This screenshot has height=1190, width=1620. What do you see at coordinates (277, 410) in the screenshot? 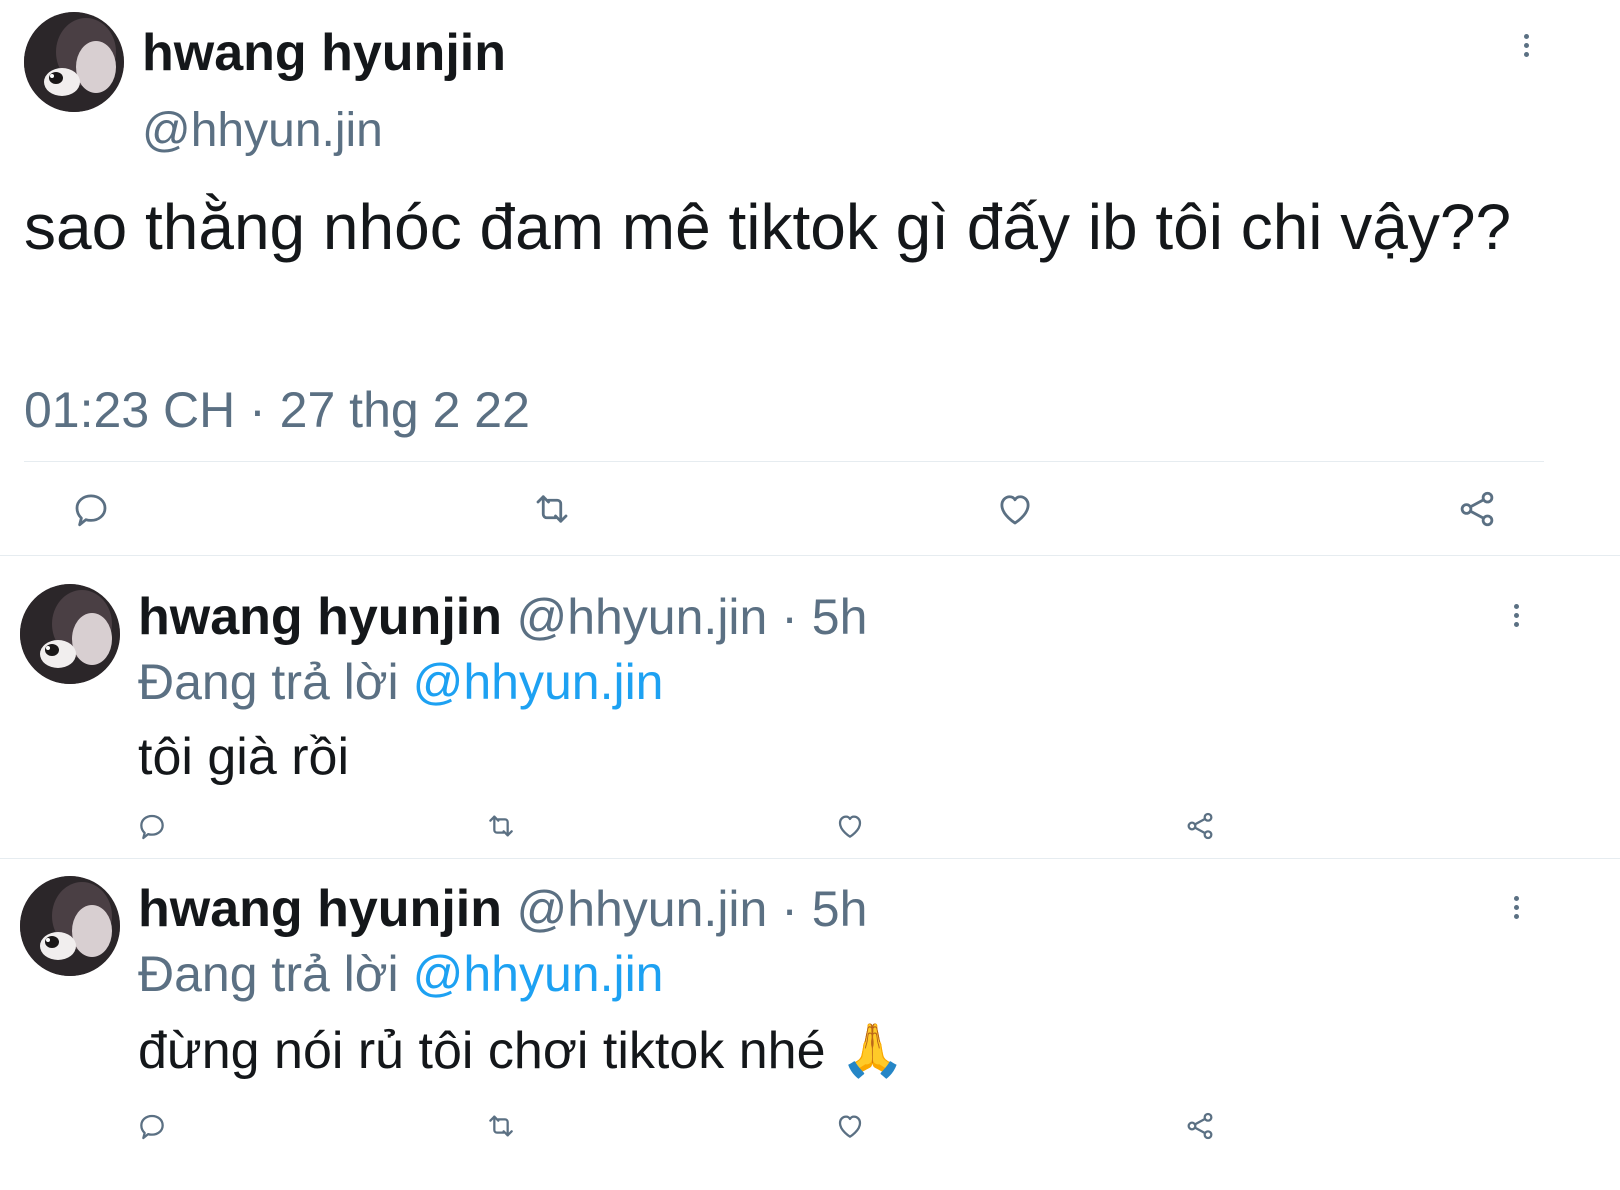
I see `tweet-timestamp: 01:23 CH · 27 thg 2 22` at bounding box center [277, 410].